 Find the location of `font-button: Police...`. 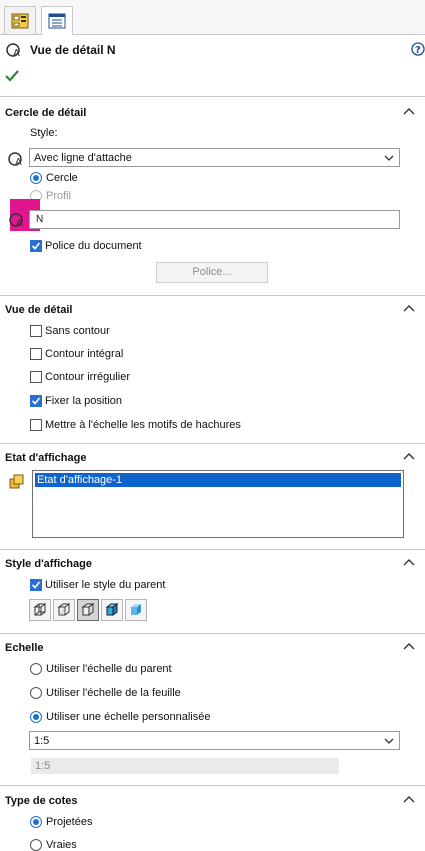

font-button: Police... is located at coordinates (212, 272).